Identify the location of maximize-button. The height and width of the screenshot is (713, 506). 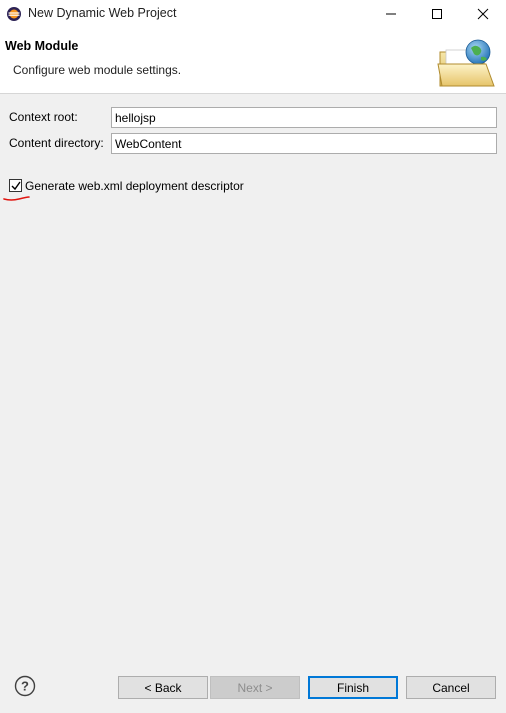
(437, 14).